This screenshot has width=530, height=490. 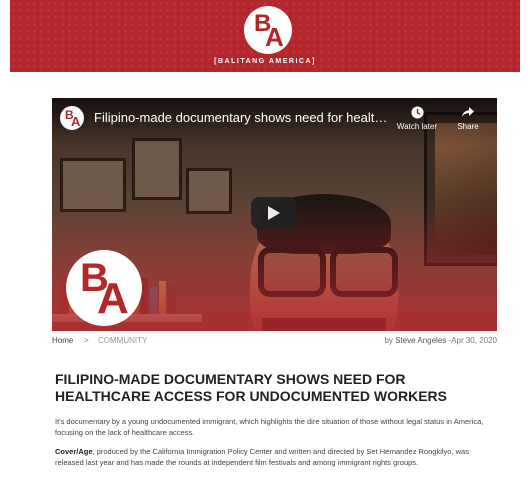 I want to click on byline-by: by, so click(x=388, y=340).